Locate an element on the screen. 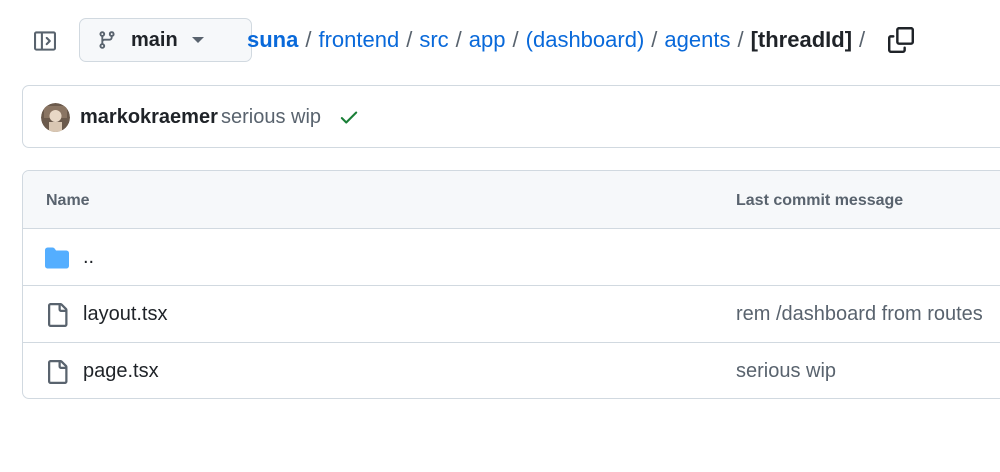 Image resolution: width=1000 pixels, height=472 pixels. breadcrumb-link-agents: agents is located at coordinates (697, 40).